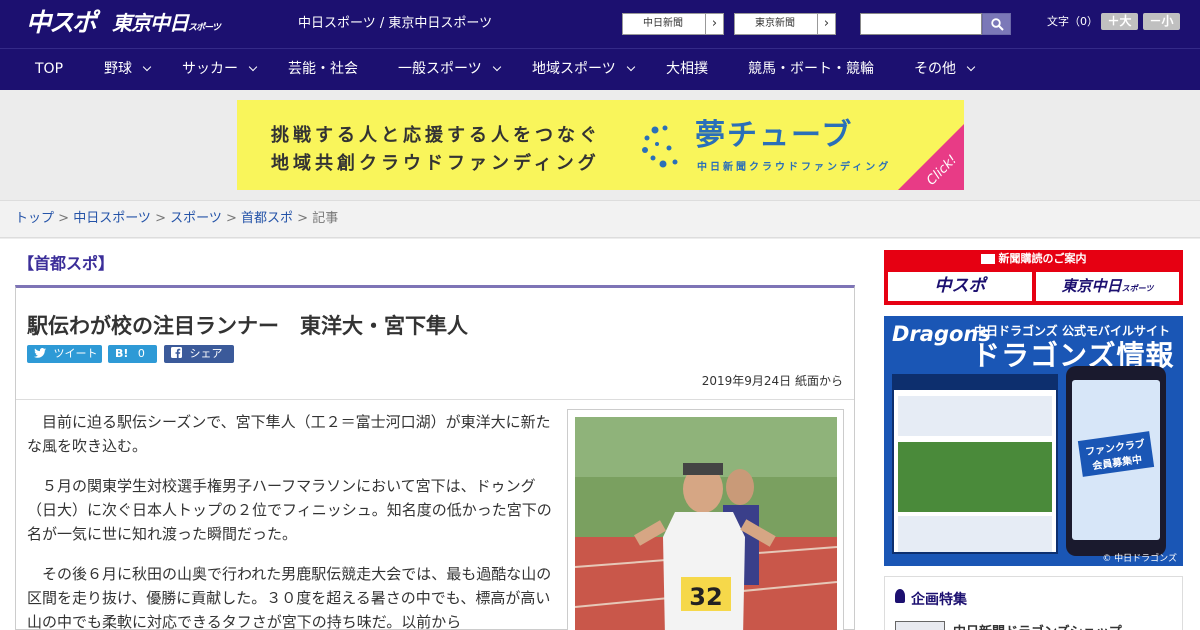  Describe the element at coordinates (1161, 21) in the screenshot. I see `font-smaller-button: －小` at that location.